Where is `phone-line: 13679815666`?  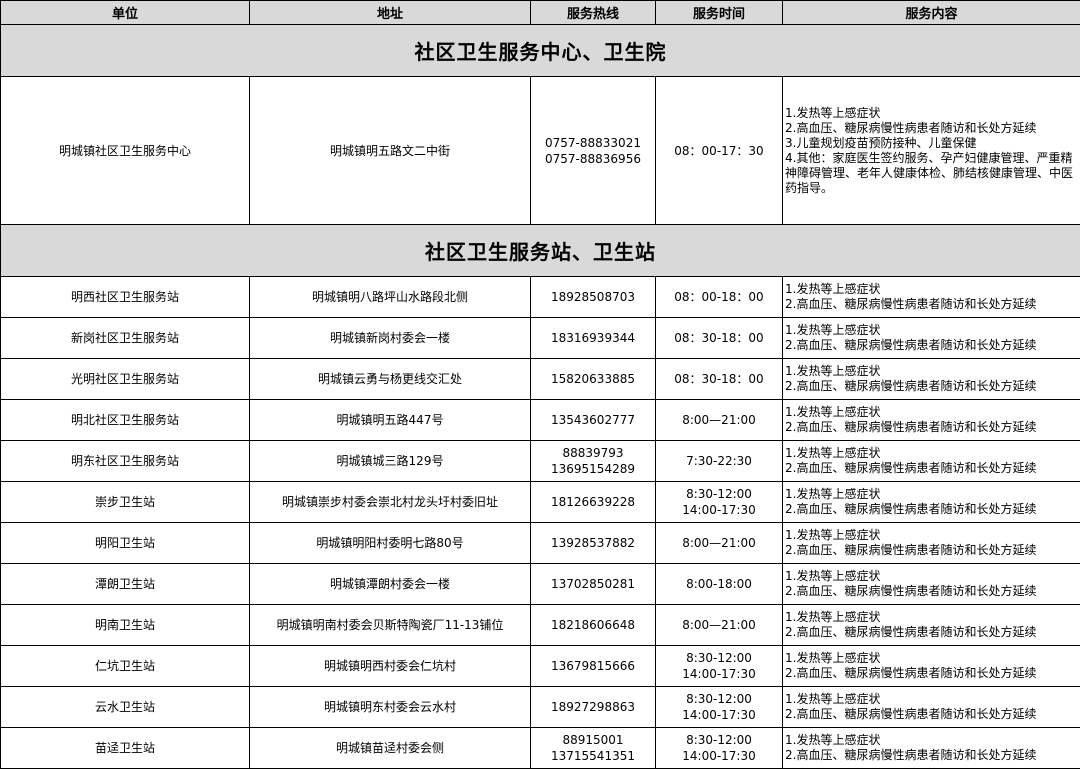
phone-line: 13679815666 is located at coordinates (593, 666).